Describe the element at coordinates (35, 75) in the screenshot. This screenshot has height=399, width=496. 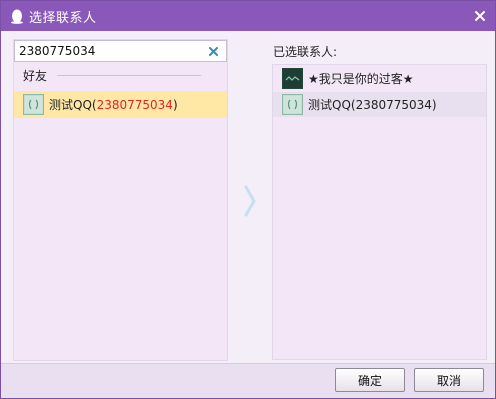
I see `group-label: 好友` at that location.